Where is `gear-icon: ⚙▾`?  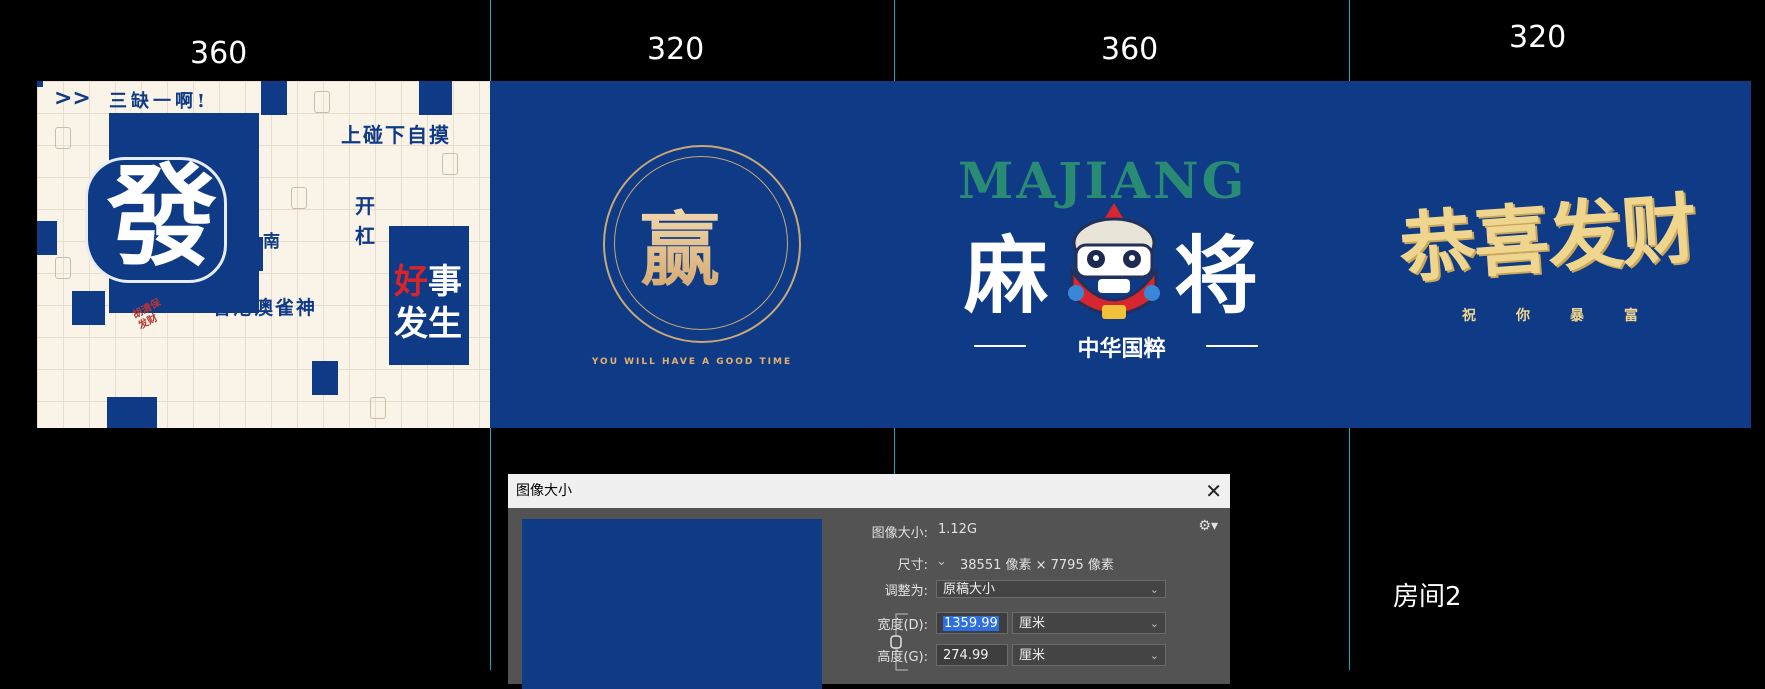 gear-icon: ⚙▾ is located at coordinates (1208, 526).